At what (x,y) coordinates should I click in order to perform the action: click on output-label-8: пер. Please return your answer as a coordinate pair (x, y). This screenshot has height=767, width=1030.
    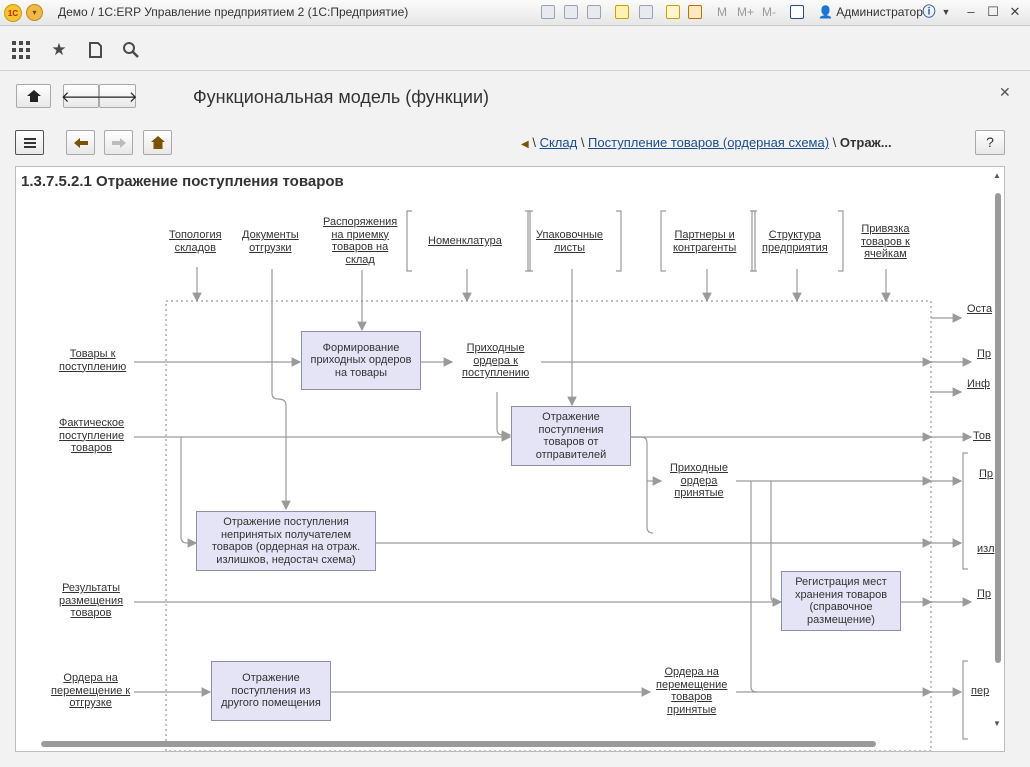
    Looking at the image, I should click on (980, 691).